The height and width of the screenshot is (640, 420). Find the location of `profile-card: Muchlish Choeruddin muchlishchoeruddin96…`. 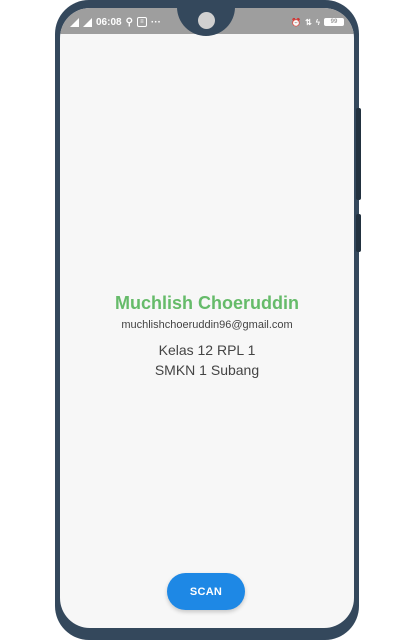

profile-card: Muchlish Choeruddin muchlishchoeruddin96… is located at coordinates (207, 336).